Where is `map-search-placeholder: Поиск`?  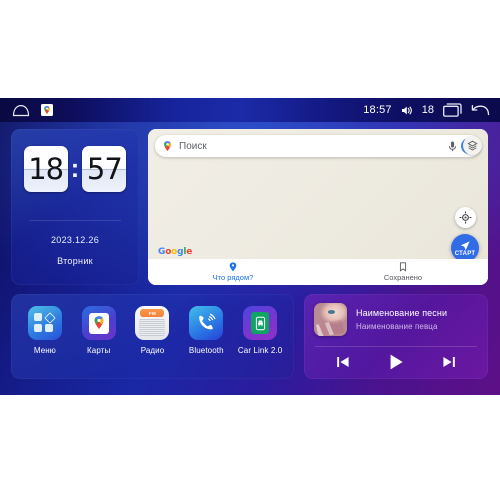 map-search-placeholder: Поиск is located at coordinates (313, 146).